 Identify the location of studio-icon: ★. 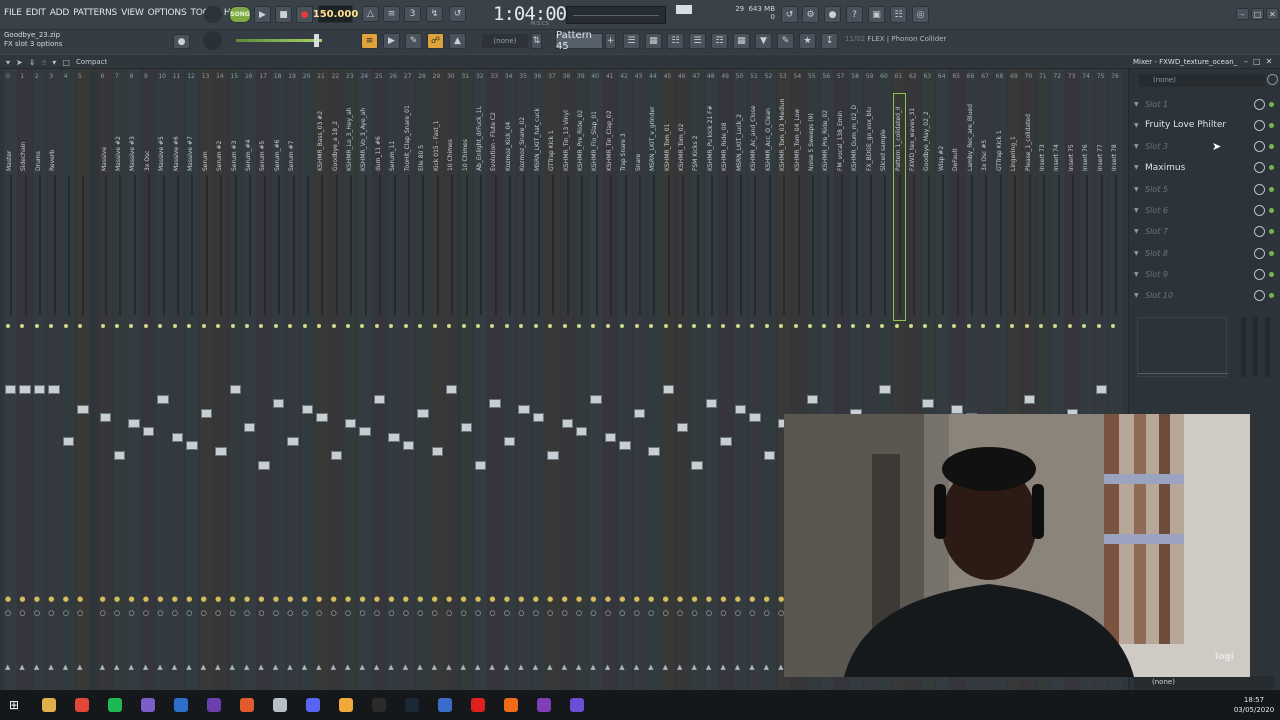
(807, 41).